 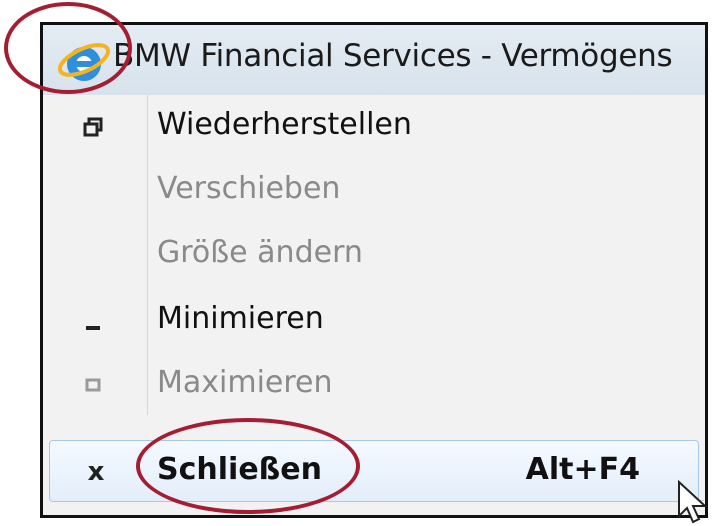 What do you see at coordinates (239, 469) in the screenshot?
I see `menu-item-label: Schließen` at bounding box center [239, 469].